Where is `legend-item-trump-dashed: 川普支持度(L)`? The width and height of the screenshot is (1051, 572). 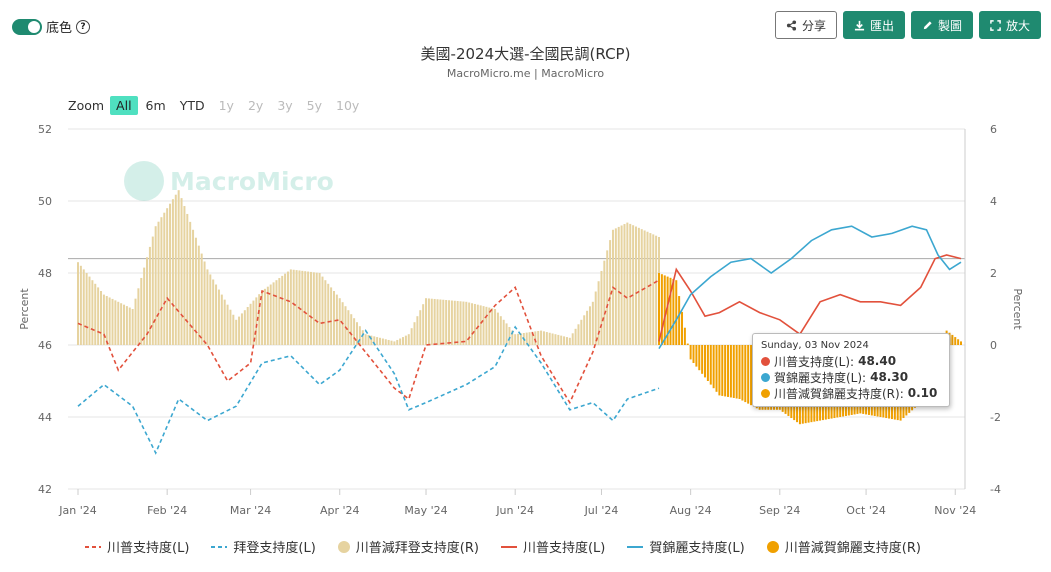 legend-item-trump-dashed: 川普支持度(L) is located at coordinates (137, 546).